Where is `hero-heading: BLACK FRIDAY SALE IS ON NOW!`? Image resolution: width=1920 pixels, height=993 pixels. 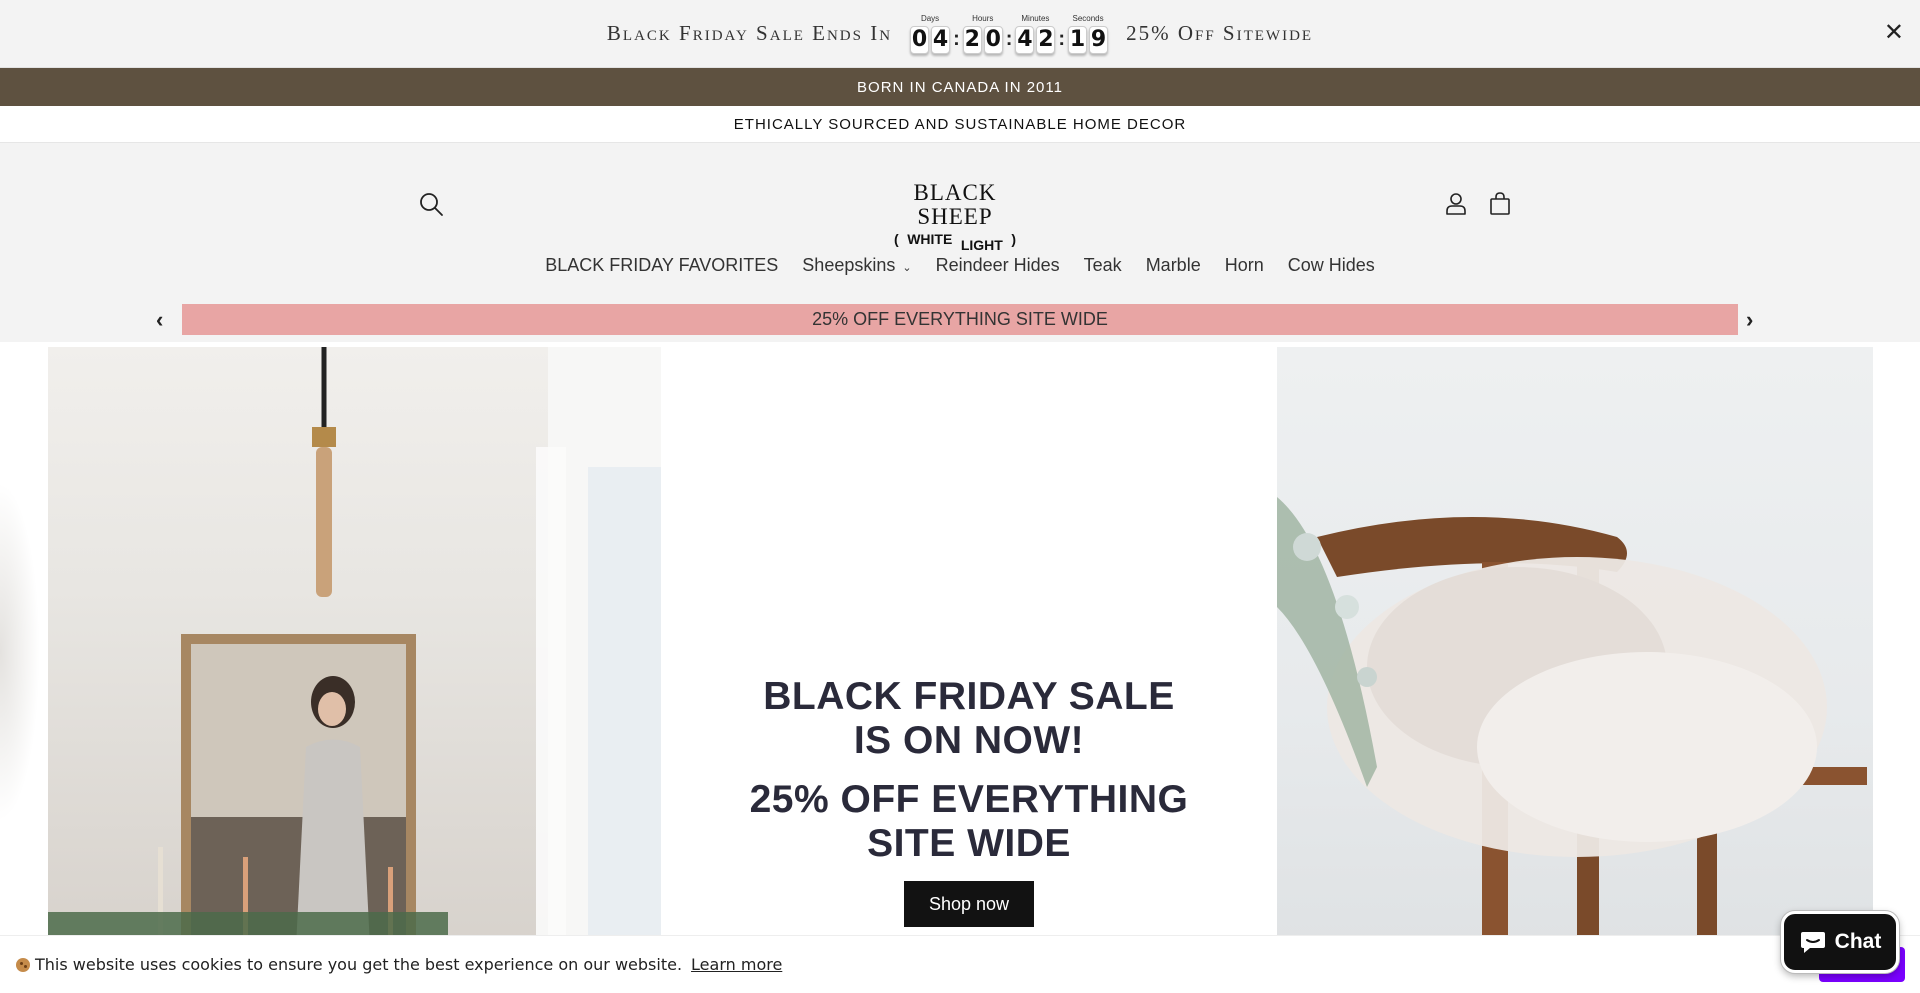
hero-heading: BLACK FRIDAY SALE IS ON NOW! is located at coordinates (969, 719).